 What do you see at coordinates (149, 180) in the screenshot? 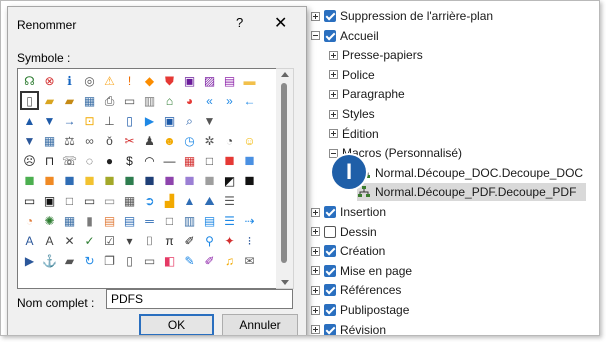
I see `swatch-navy-icon: ■` at bounding box center [149, 180].